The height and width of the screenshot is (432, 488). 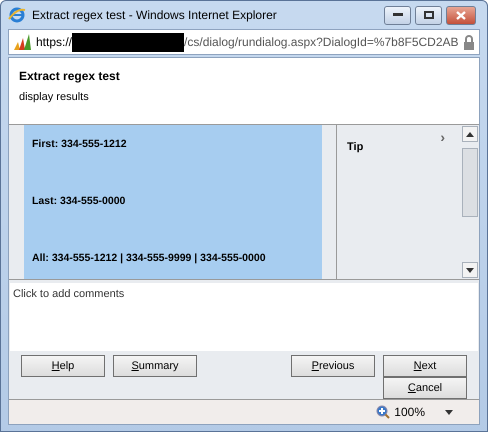 I want to click on minimize-icon, so click(x=397, y=15).